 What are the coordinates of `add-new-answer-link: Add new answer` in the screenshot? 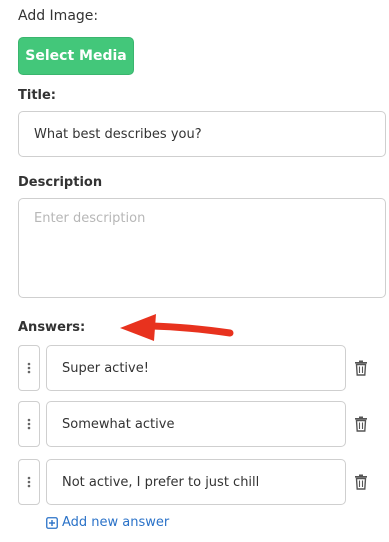 It's located at (107, 522).